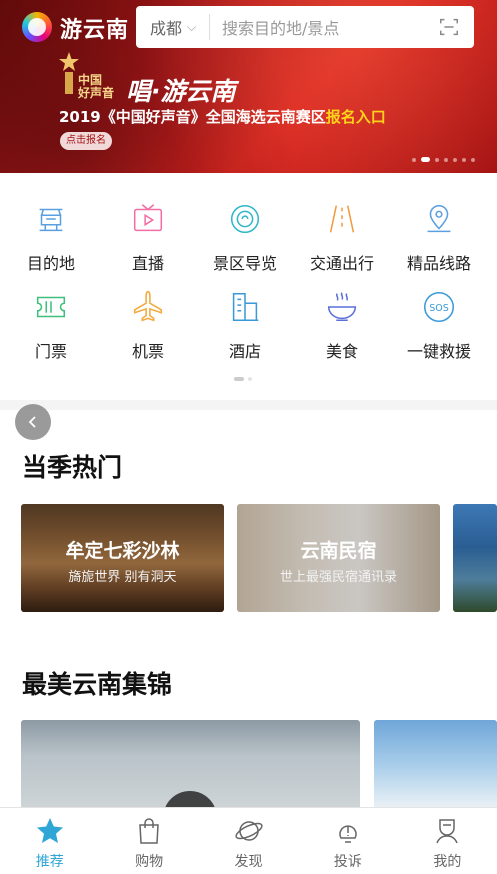 The width and height of the screenshot is (497, 874). Describe the element at coordinates (244, 351) in the screenshot. I see `entry-label: 酒店` at that location.